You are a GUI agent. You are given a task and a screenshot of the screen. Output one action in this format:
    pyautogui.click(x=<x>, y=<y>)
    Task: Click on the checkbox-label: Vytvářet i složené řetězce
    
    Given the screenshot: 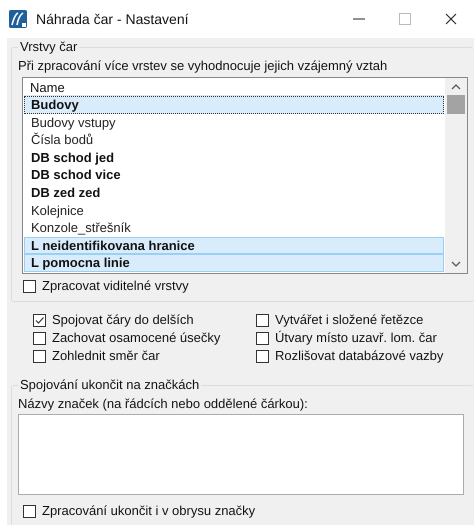 What is the action you would take?
    pyautogui.click(x=349, y=320)
    